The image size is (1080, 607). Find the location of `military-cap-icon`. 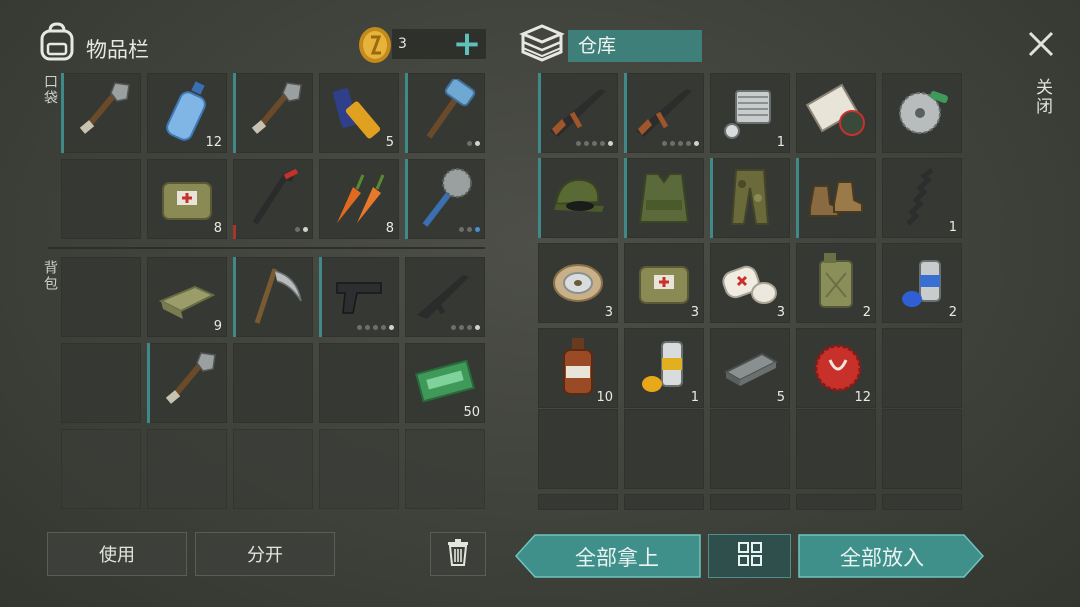

military-cap-icon is located at coordinates (578, 196).